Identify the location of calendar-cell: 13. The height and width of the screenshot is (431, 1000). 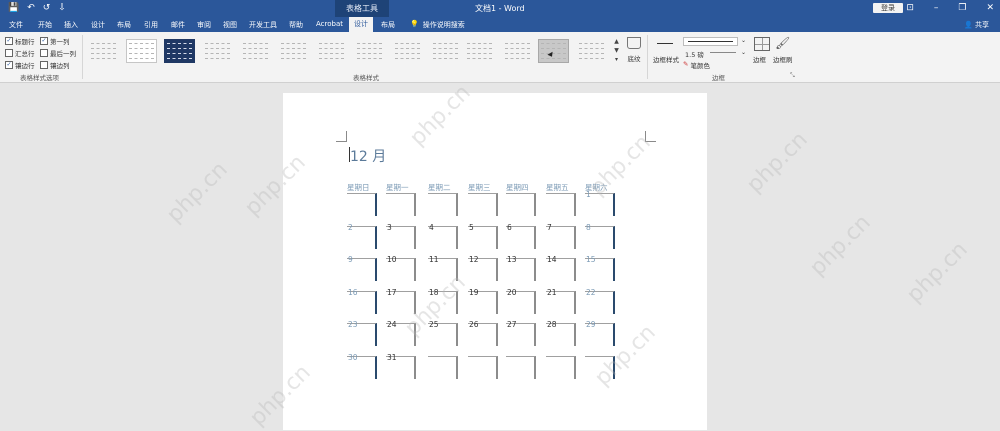
(521, 268).